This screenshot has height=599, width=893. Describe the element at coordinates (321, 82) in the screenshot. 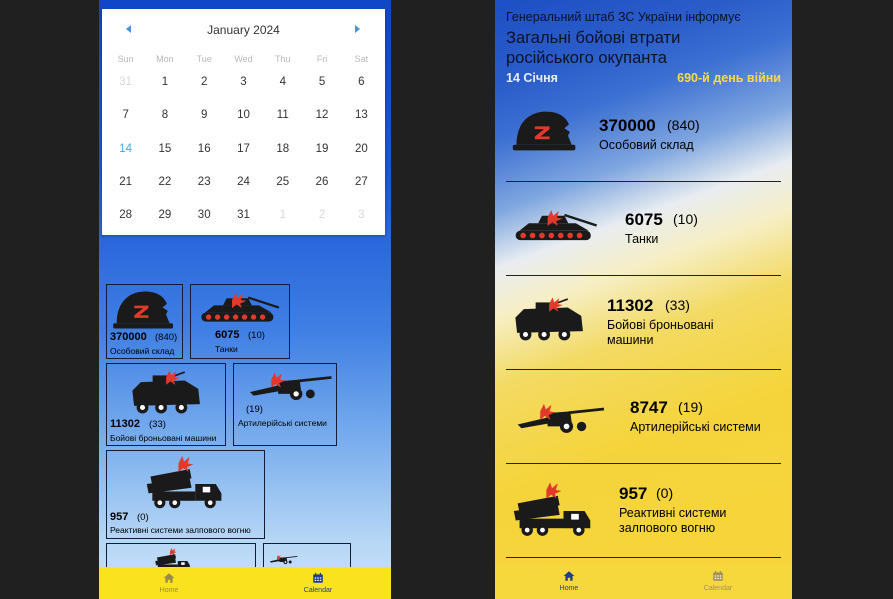

I see `calendar-day: 5` at that location.